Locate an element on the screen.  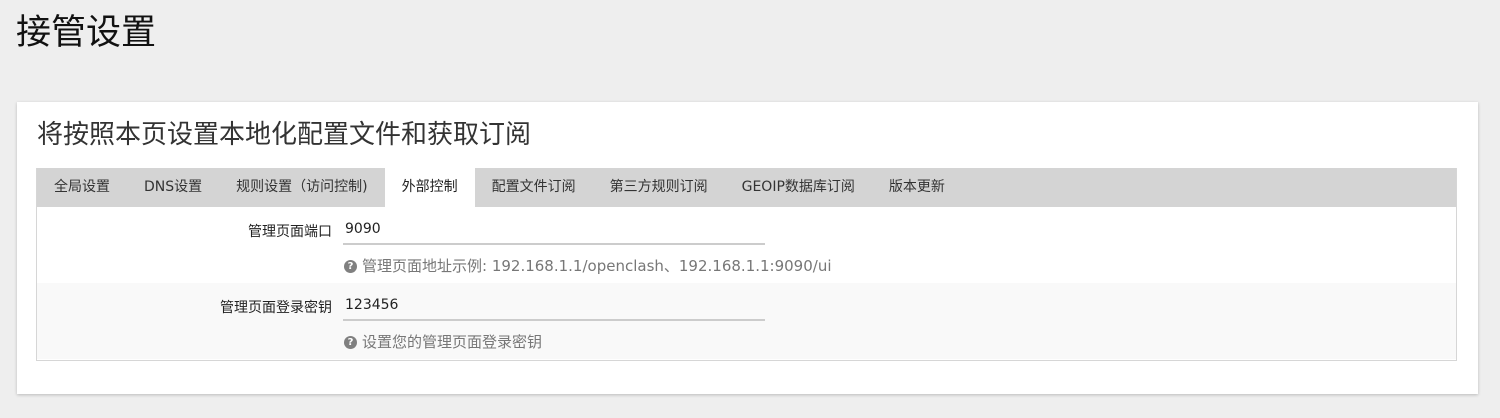
panel-title: 将按照本页设置本地化配置文件和获取订阅 is located at coordinates (284, 135).